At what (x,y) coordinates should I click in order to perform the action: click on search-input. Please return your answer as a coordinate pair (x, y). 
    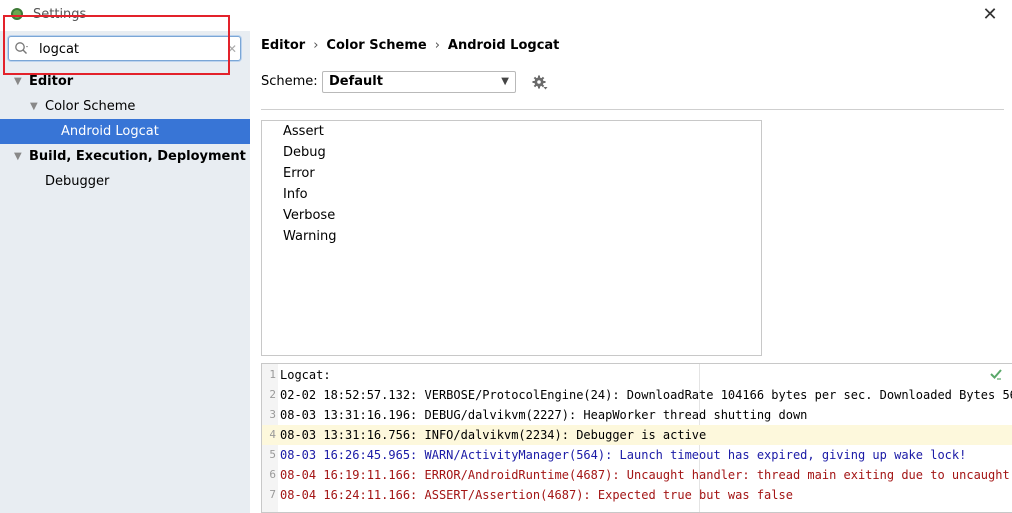
    Looking at the image, I should click on (131, 49).